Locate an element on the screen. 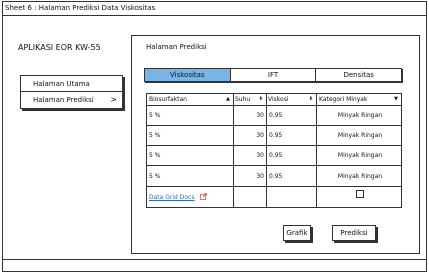 Image resolution: width=429 pixels, height=277 pixels. column-header-label: Biosurfaktan is located at coordinates (168, 99).